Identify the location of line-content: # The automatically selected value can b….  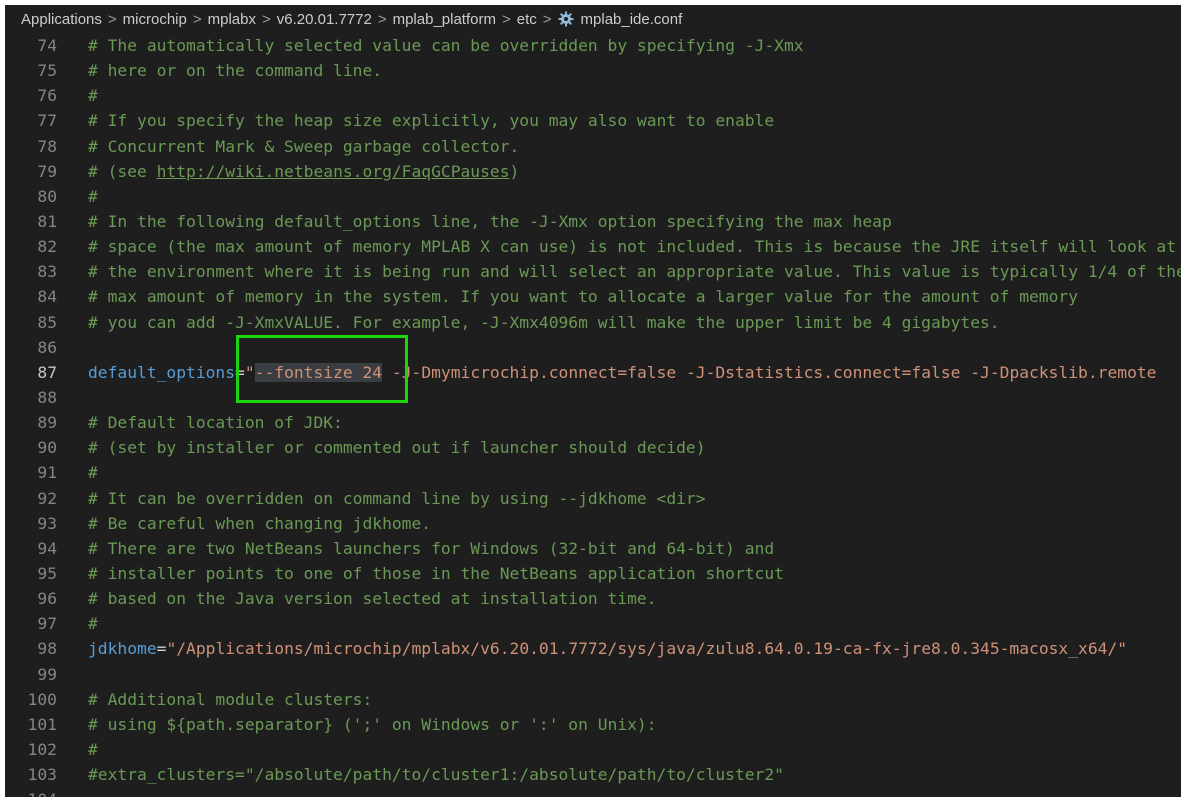
(446, 45).